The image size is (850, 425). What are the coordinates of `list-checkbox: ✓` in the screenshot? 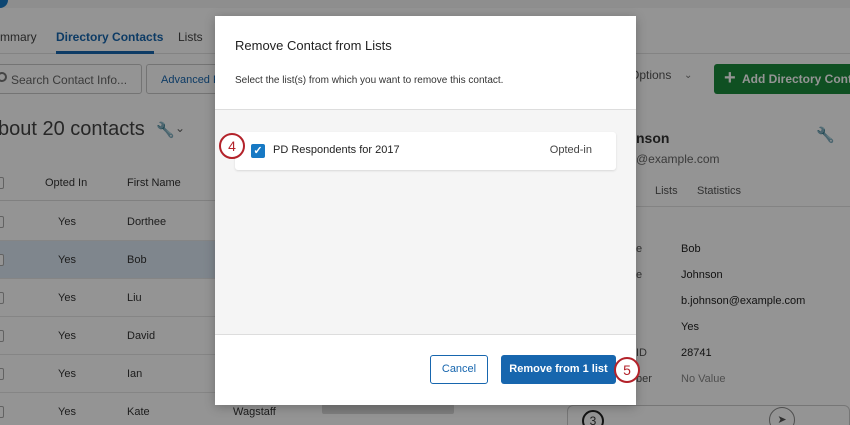 It's located at (258, 151).